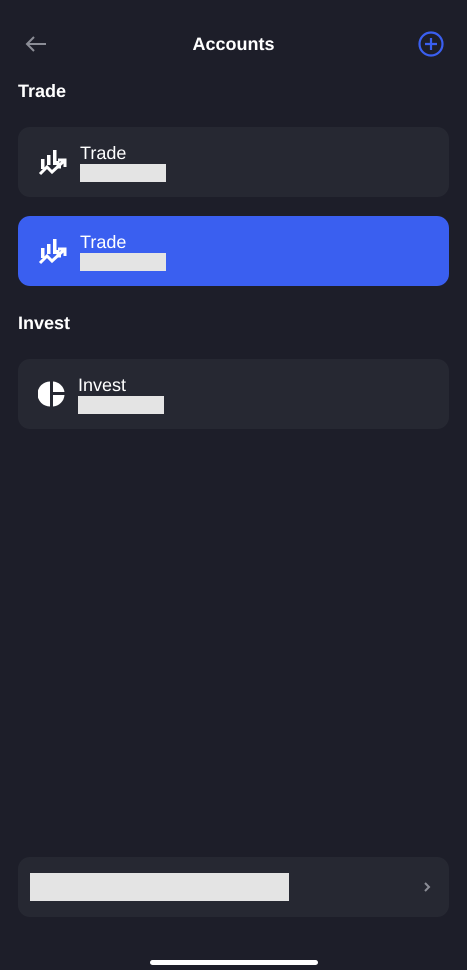 The width and height of the screenshot is (467, 970). What do you see at coordinates (45, 323) in the screenshot?
I see `section-heading: Invest` at bounding box center [45, 323].